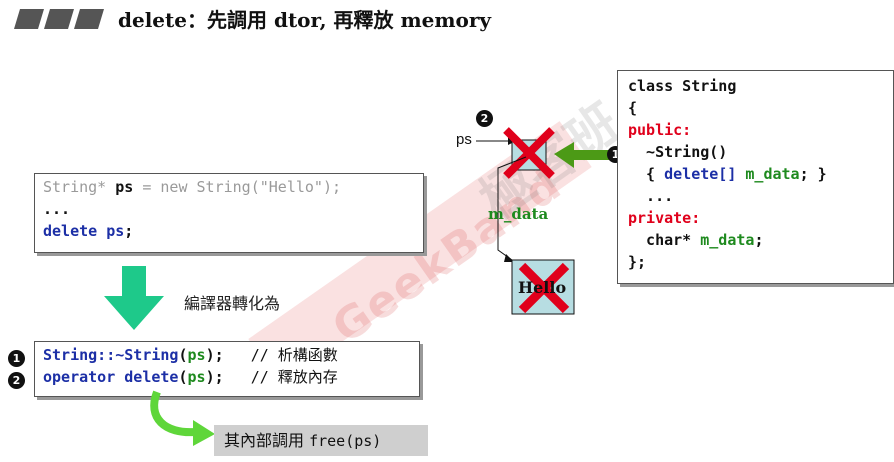 This screenshot has width=894, height=462. What do you see at coordinates (79, 187) in the screenshot?
I see `code-token: String*` at bounding box center [79, 187].